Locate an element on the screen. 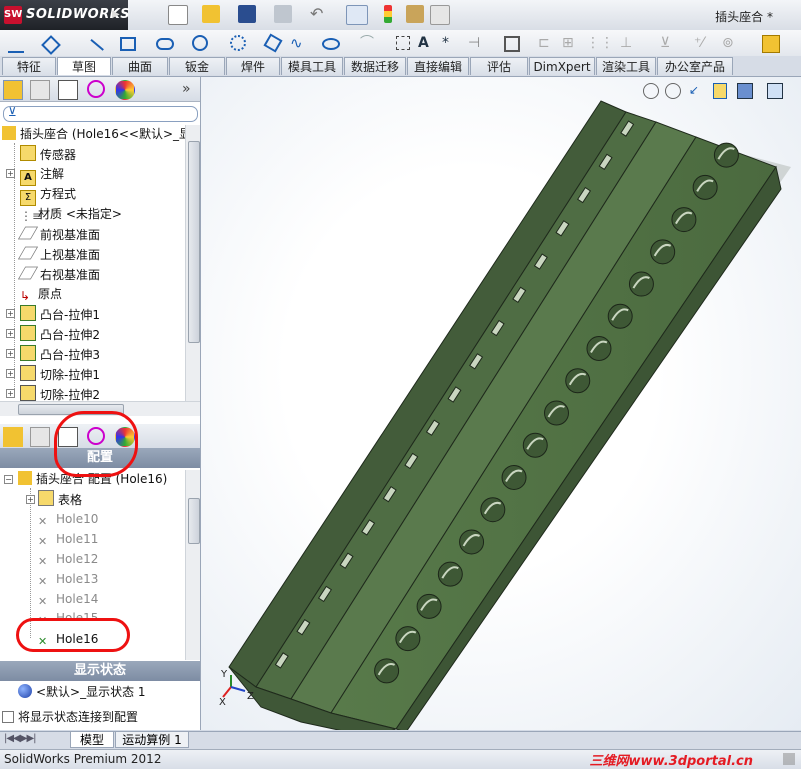  tree-item-top-plane: 上视基准面 is located at coordinates (58, 254).